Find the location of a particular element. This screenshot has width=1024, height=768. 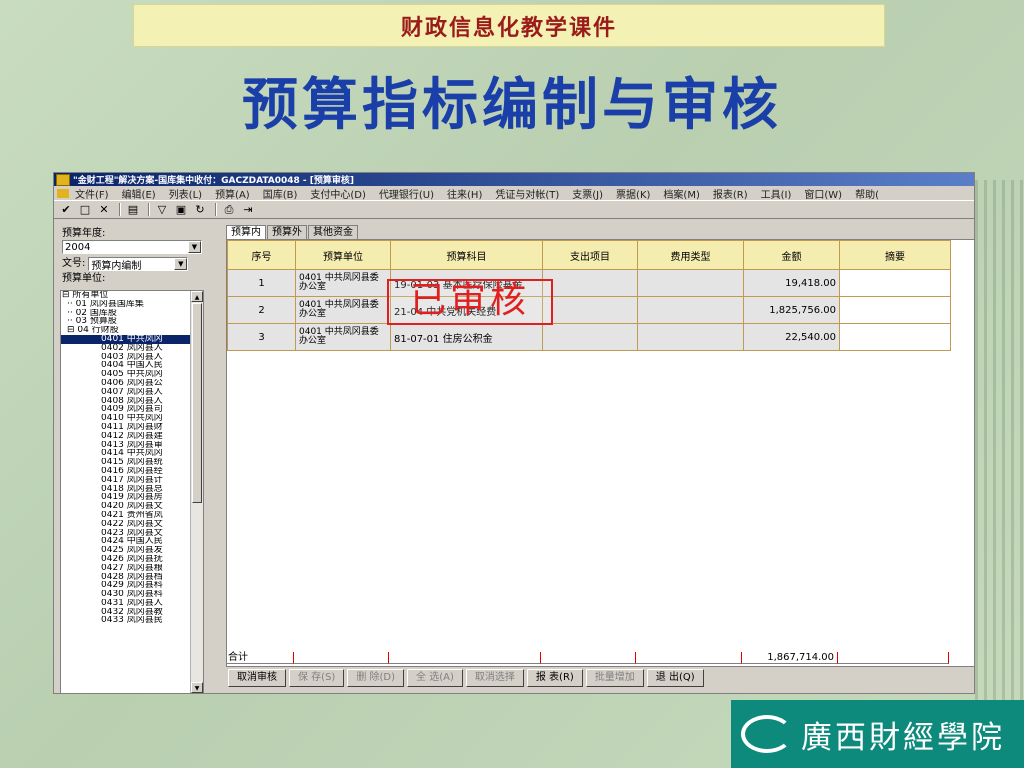

tree-node: 0425 凤冈县发 is located at coordinates (132, 550).